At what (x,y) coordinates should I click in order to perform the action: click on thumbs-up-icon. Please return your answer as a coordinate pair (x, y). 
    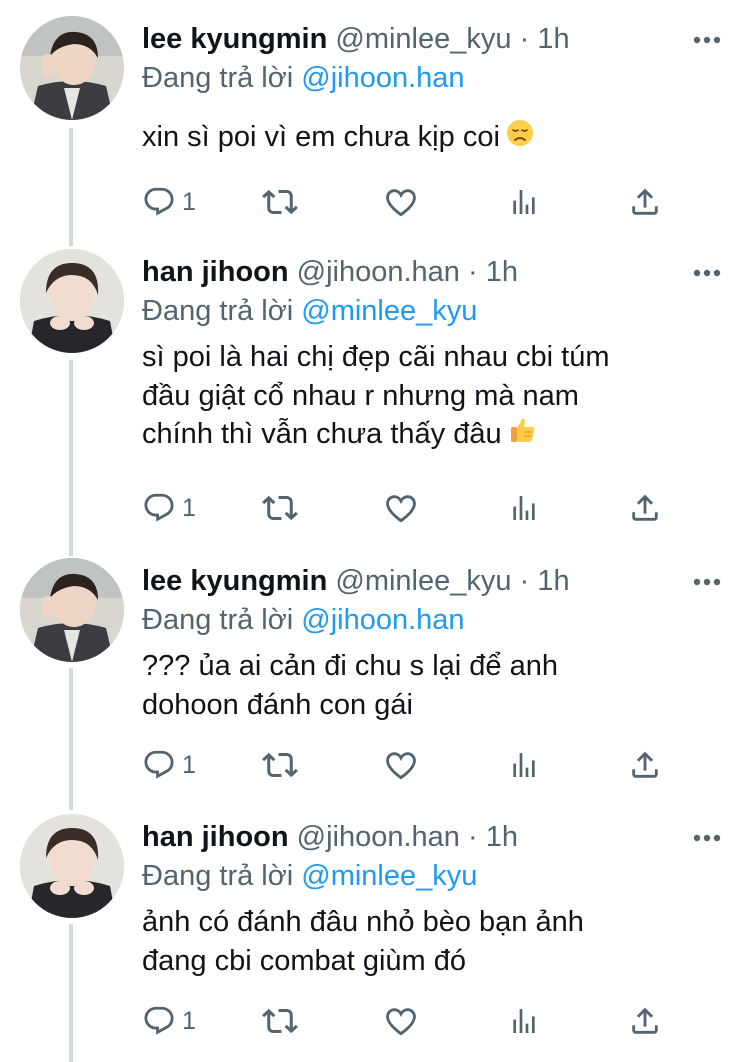
    Looking at the image, I should click on (523, 435).